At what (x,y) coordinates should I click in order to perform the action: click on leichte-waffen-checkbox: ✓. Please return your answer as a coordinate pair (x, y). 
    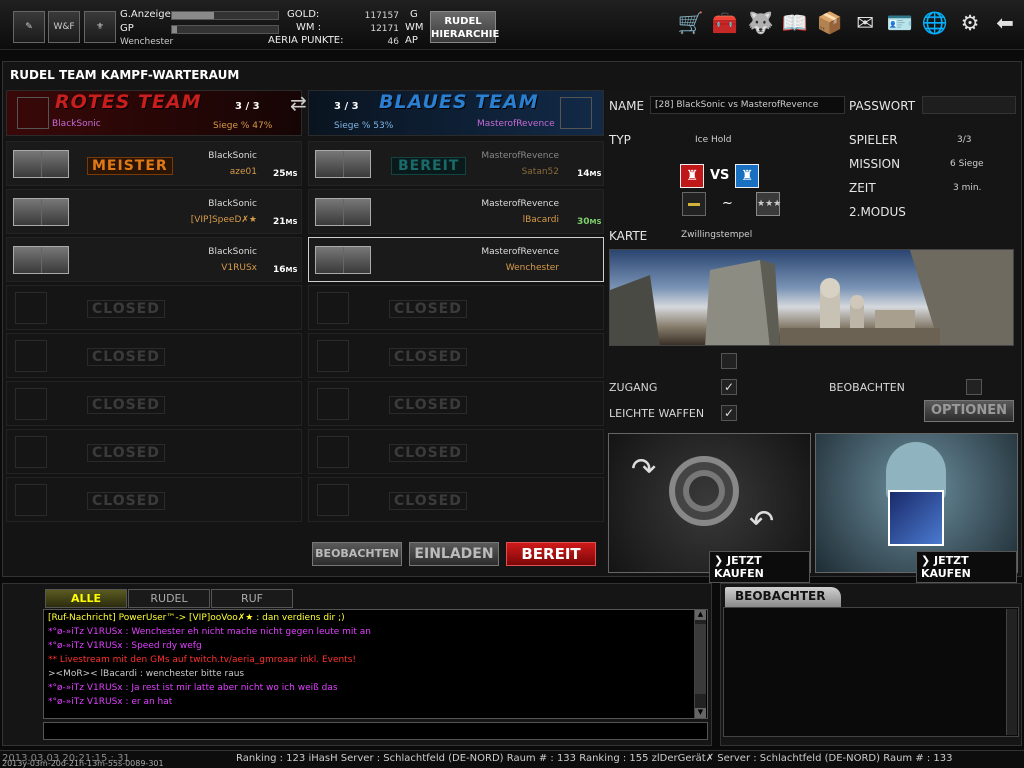
    Looking at the image, I should click on (729, 413).